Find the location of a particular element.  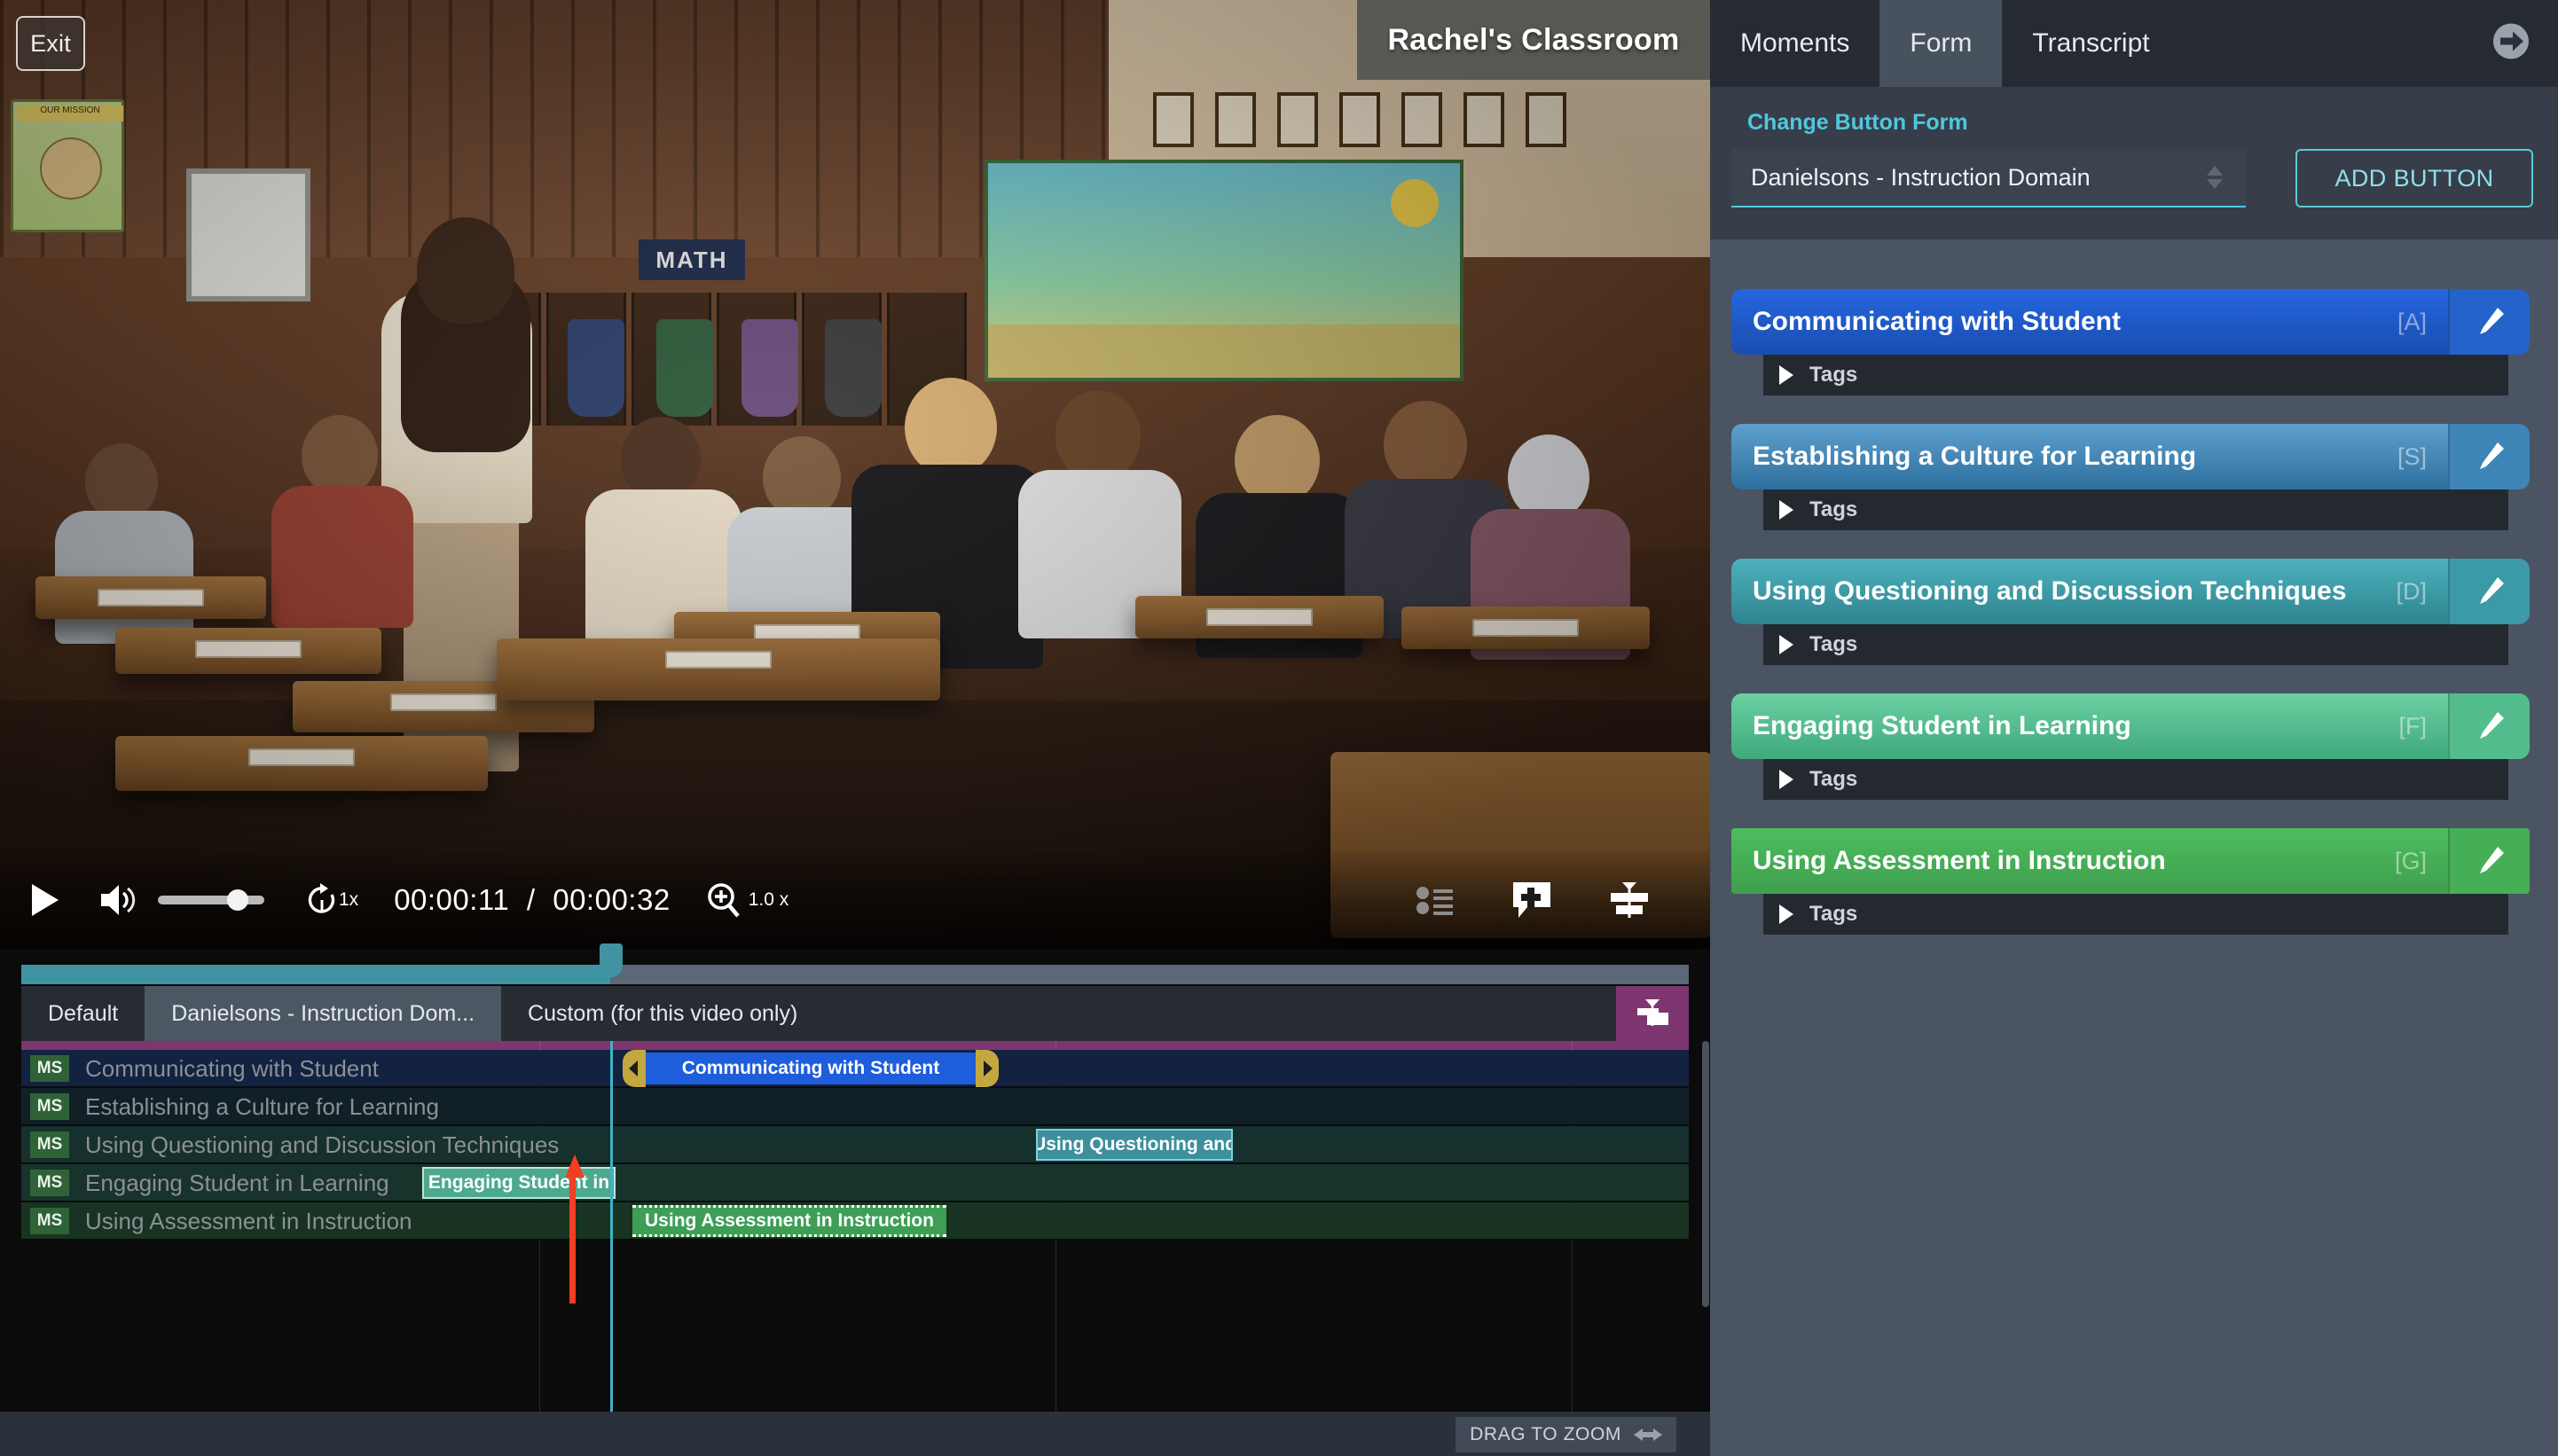

timeline-clip-label: Communicating with Student is located at coordinates (810, 1068).